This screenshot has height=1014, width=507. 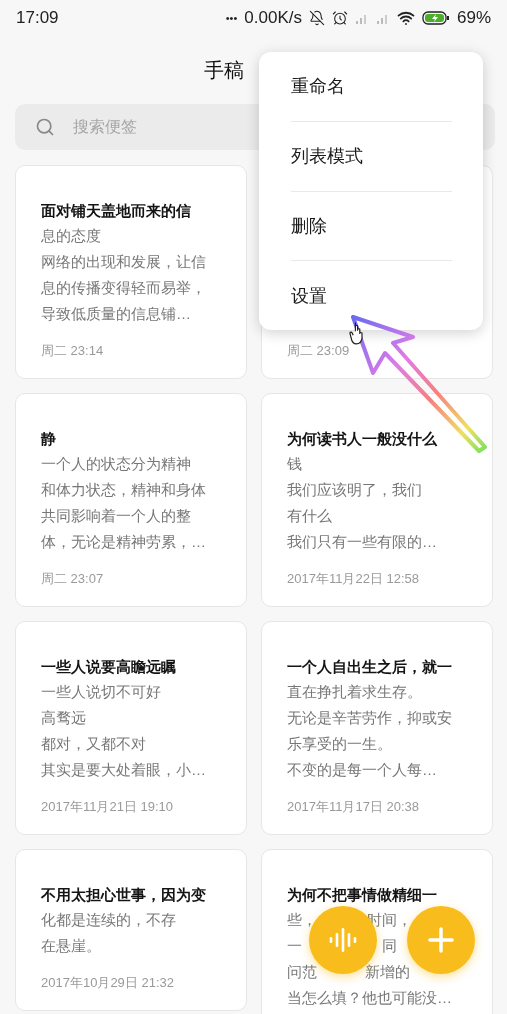 I want to click on note-text: 一个人的状态分为精神, so click(x=116, y=464).